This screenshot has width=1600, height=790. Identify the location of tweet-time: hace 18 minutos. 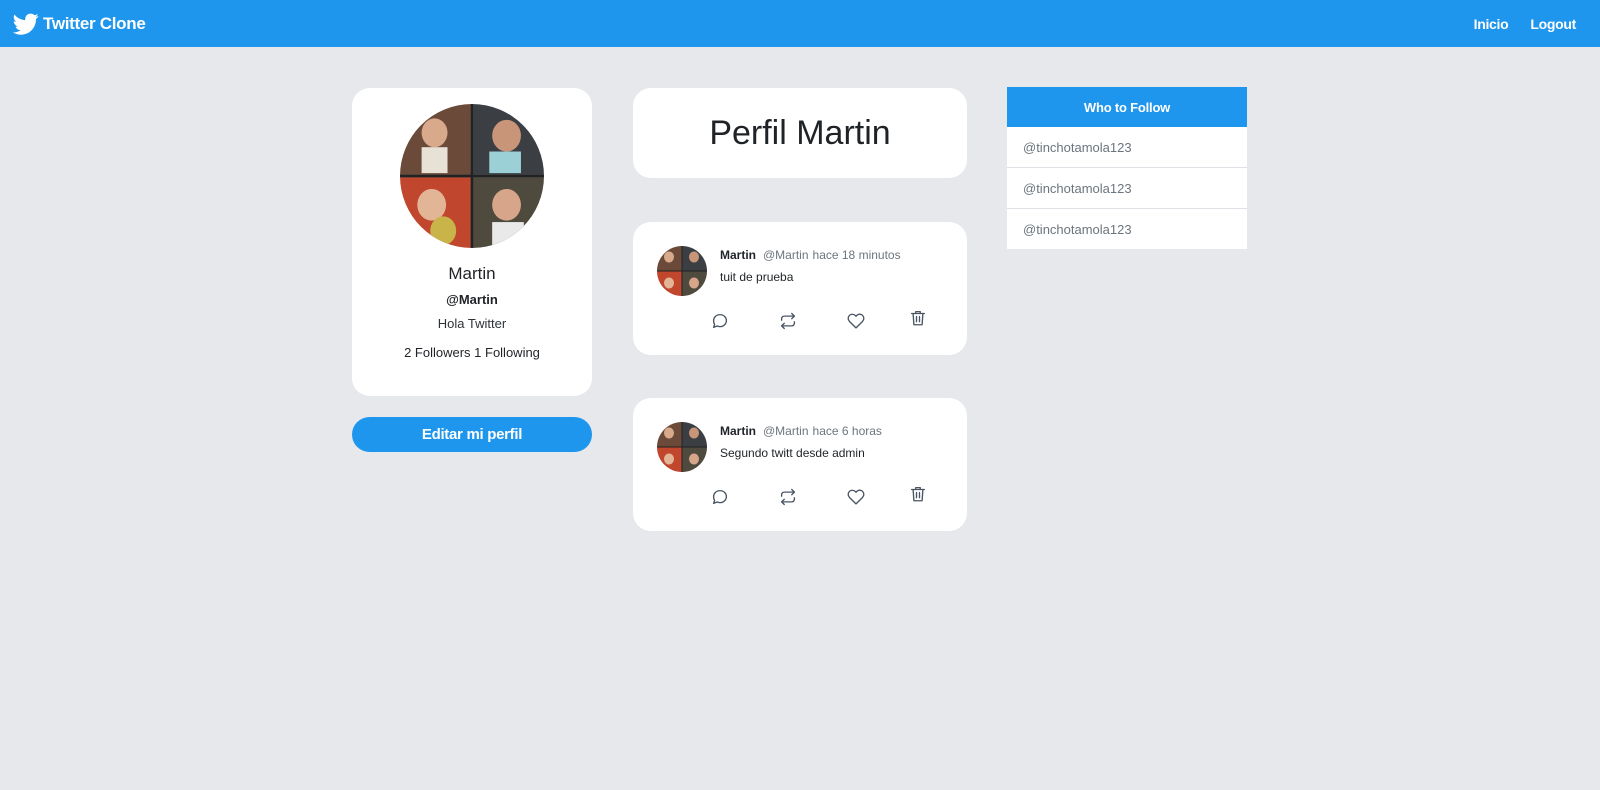
(856, 255).